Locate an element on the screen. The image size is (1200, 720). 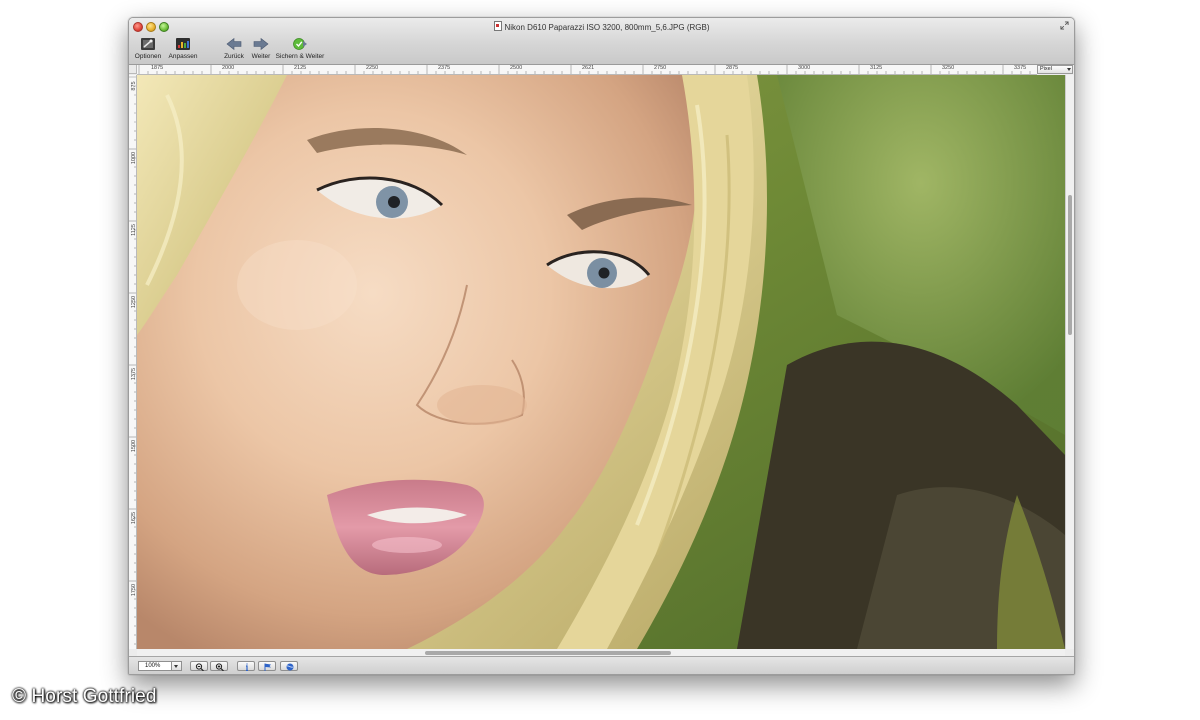
flag-button is located at coordinates (267, 666).